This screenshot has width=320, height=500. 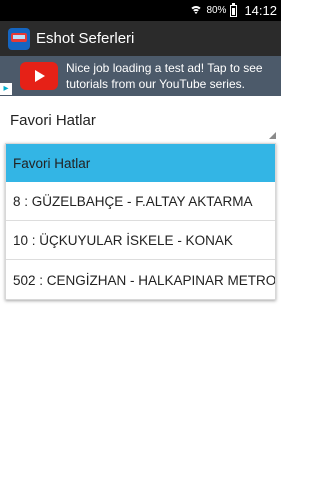 I want to click on dropdown-item: 502 : CENGİZHAN - HALKAPINAR METRO, so click(x=140, y=280).